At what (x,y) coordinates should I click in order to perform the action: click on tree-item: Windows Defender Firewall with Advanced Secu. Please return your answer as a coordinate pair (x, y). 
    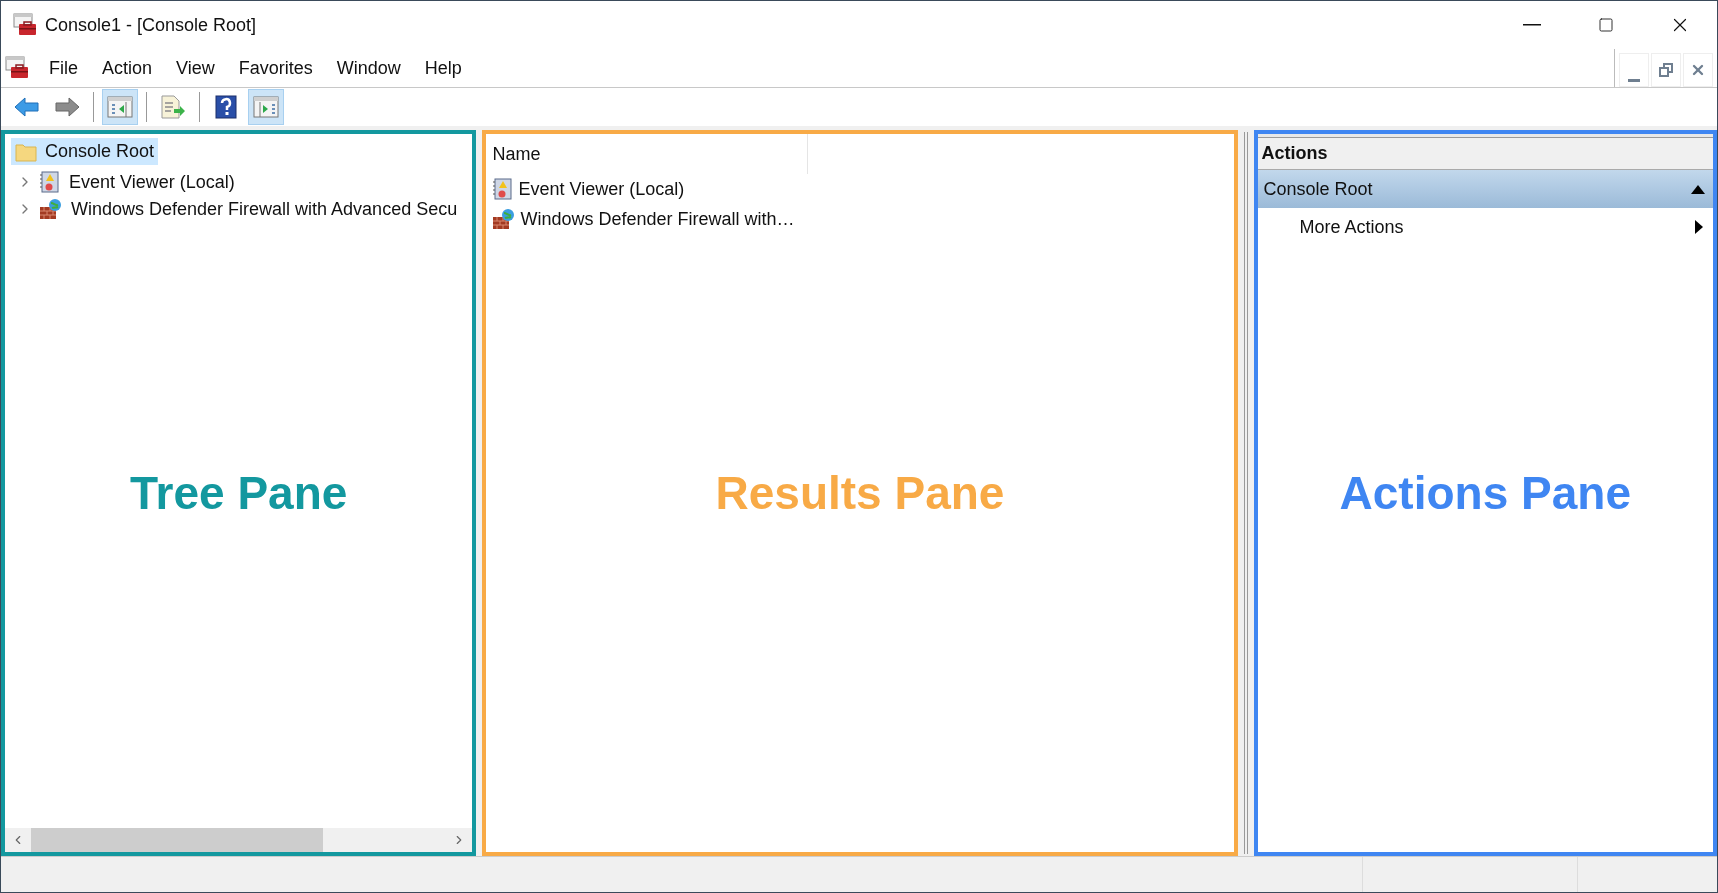
    Looking at the image, I should click on (250, 209).